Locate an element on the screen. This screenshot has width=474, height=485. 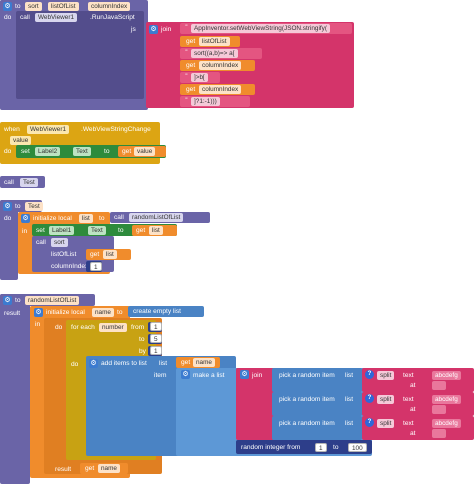
init-label: initialize local is located at coordinates (52, 218).